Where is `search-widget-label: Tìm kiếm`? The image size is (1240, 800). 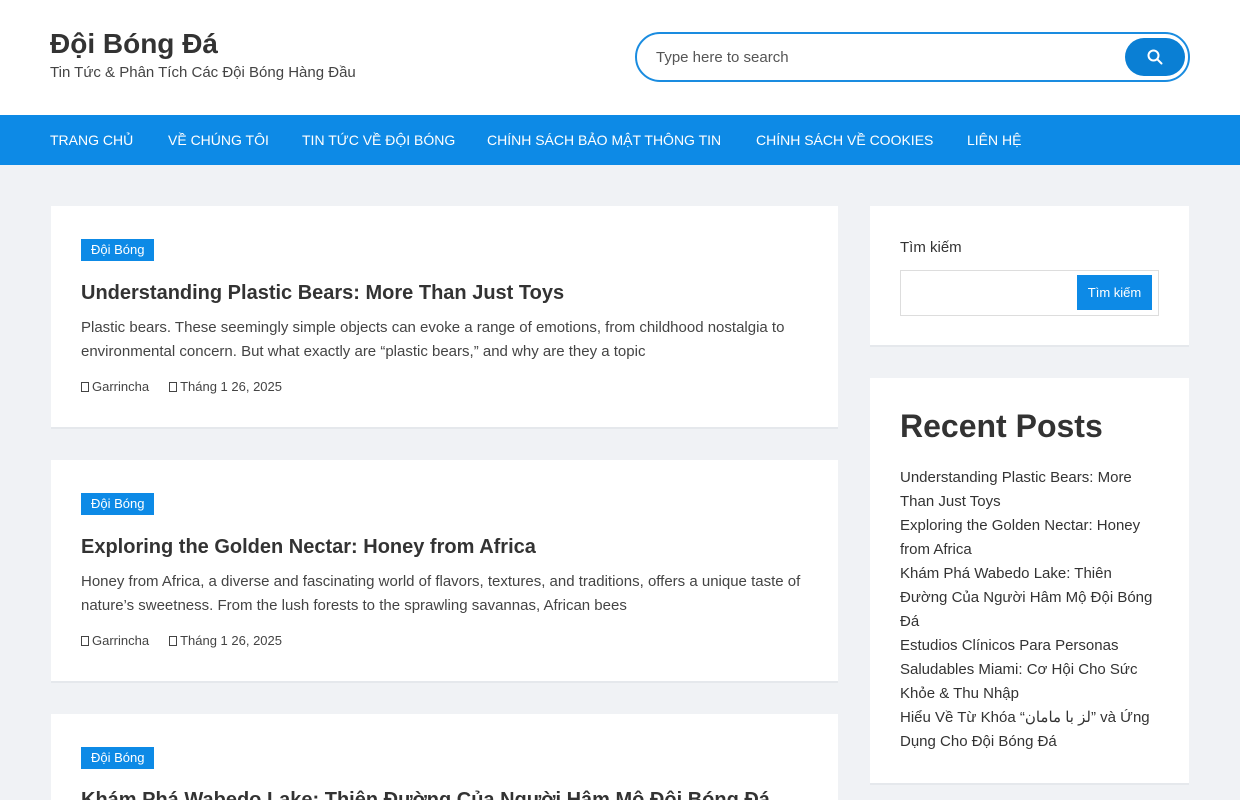 search-widget-label: Tìm kiếm is located at coordinates (931, 247).